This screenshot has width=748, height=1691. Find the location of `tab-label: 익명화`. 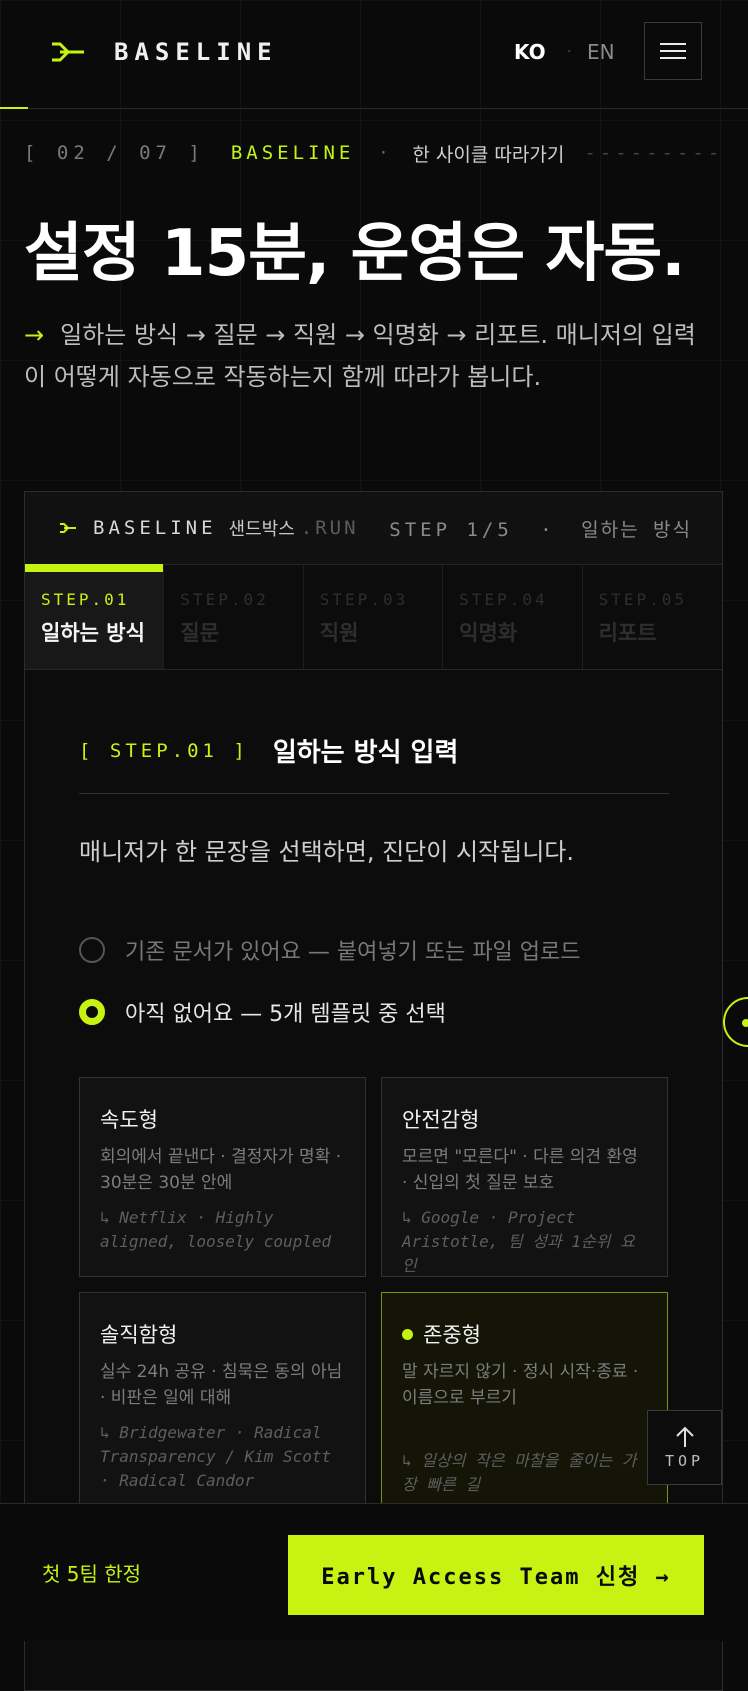

tab-label: 익명화 is located at coordinates (488, 633).